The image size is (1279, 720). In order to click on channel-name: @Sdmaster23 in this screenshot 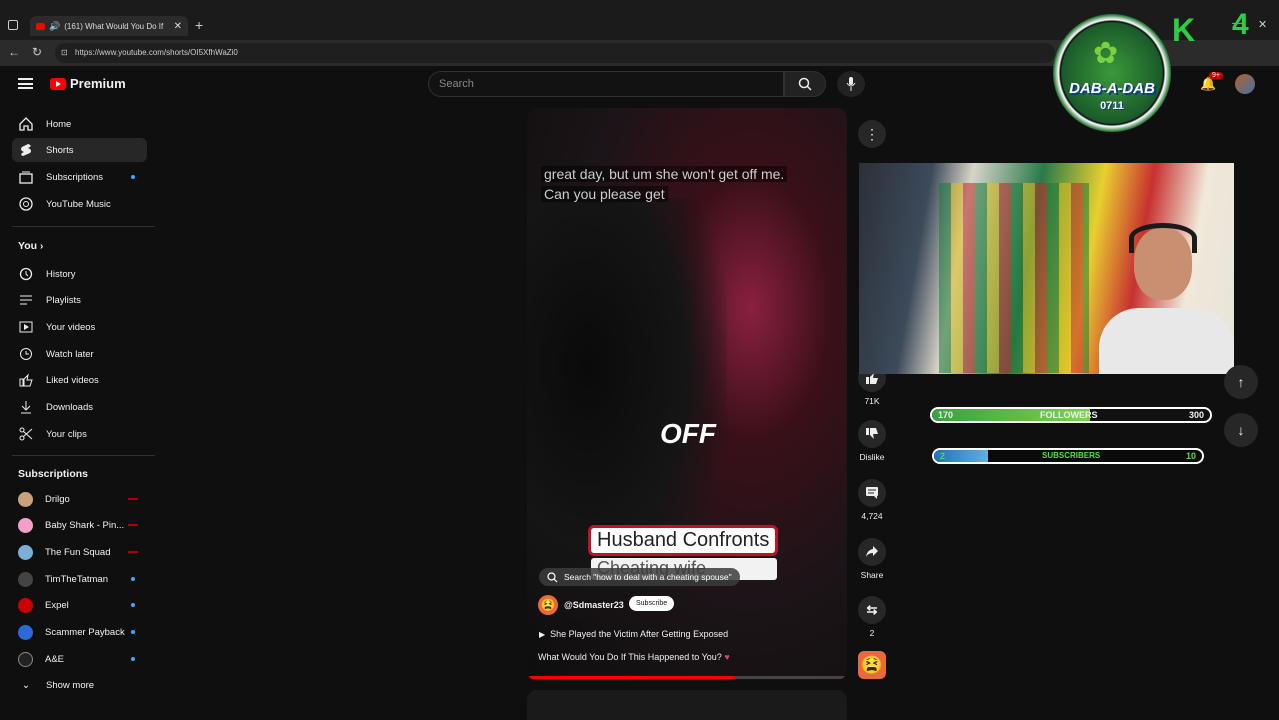, I will do `click(594, 605)`.